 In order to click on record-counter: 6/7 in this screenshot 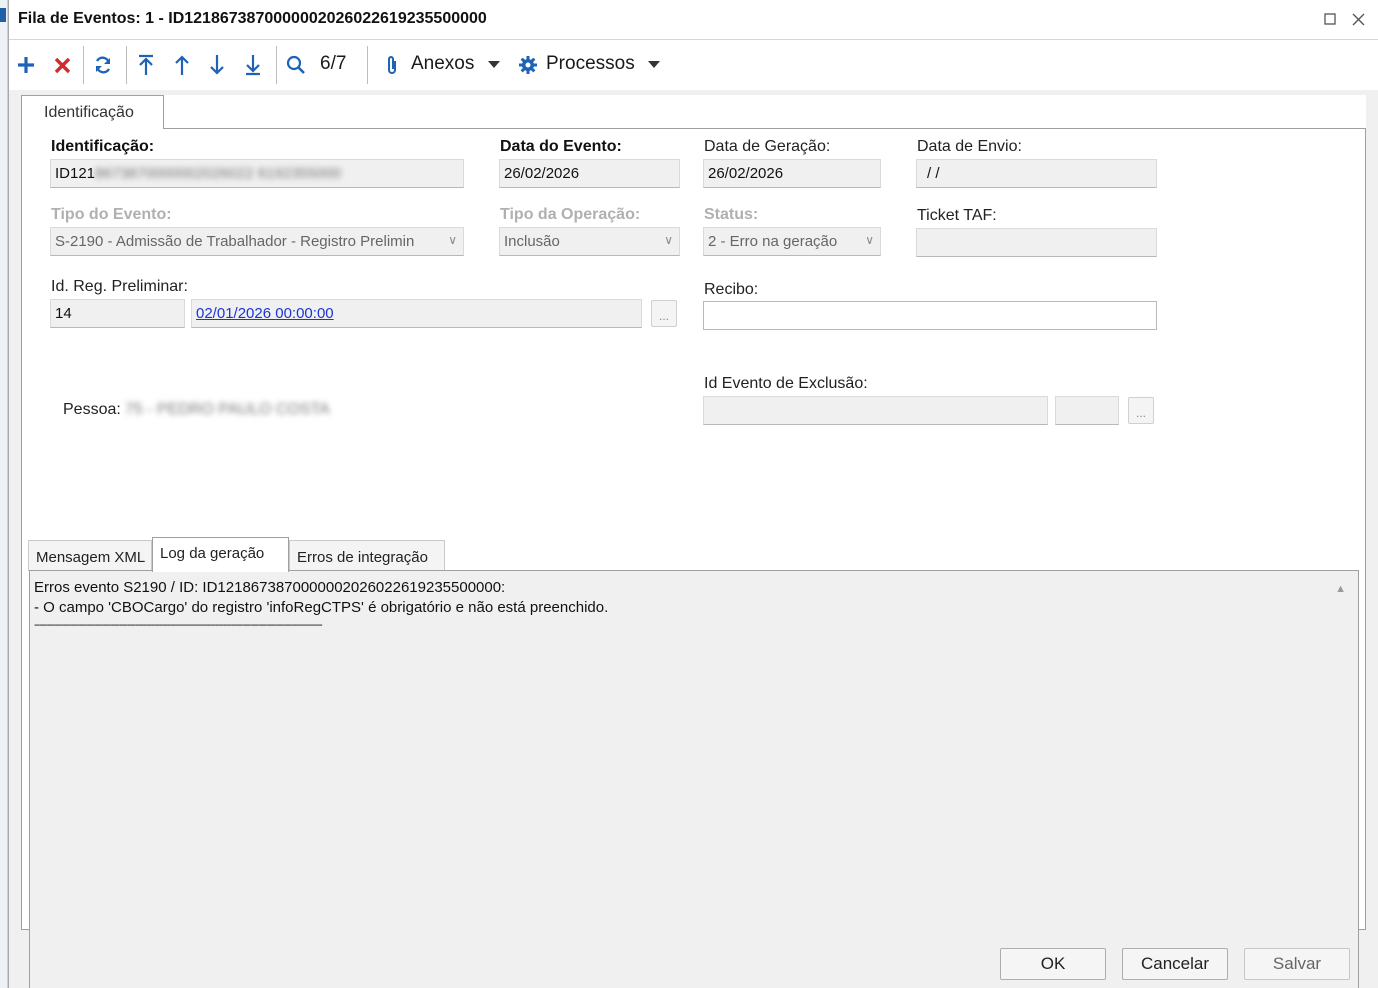, I will do `click(333, 63)`.